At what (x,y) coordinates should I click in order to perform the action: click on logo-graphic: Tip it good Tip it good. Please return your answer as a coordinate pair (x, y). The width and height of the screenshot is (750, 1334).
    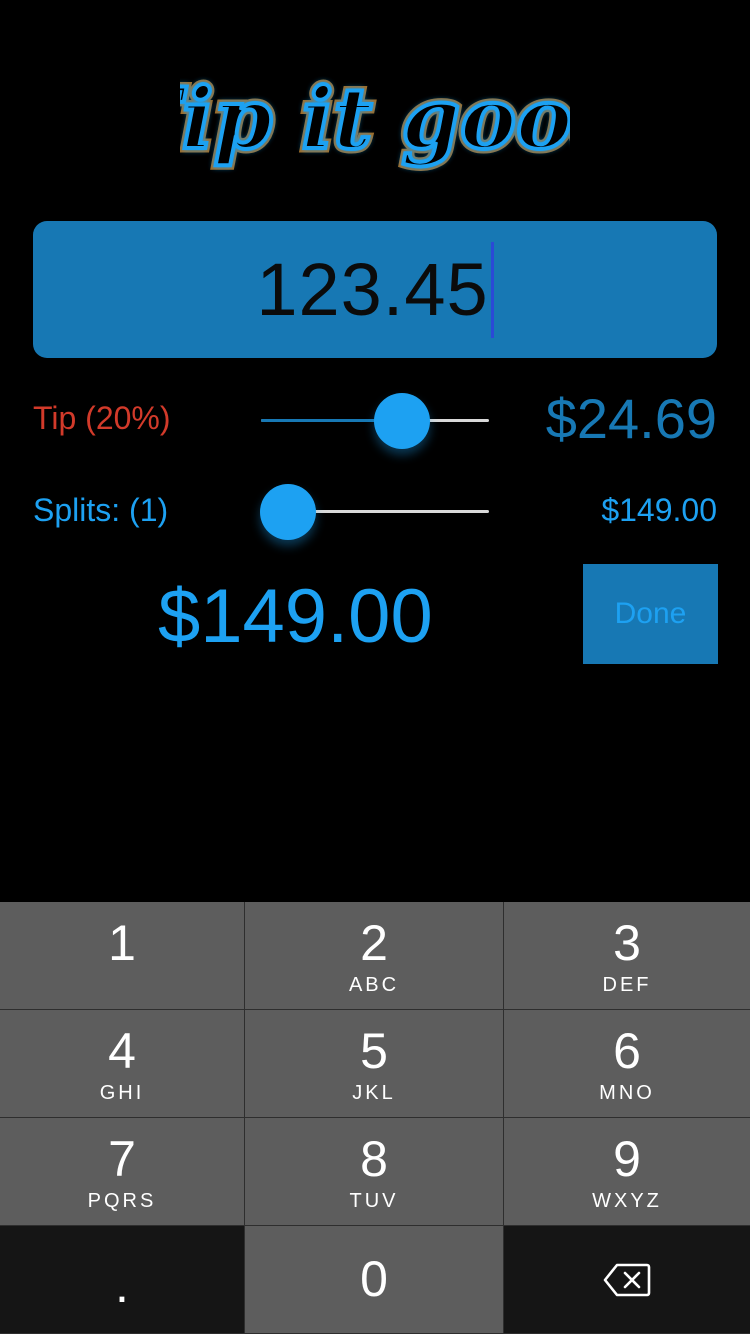
    Looking at the image, I should click on (375, 119).